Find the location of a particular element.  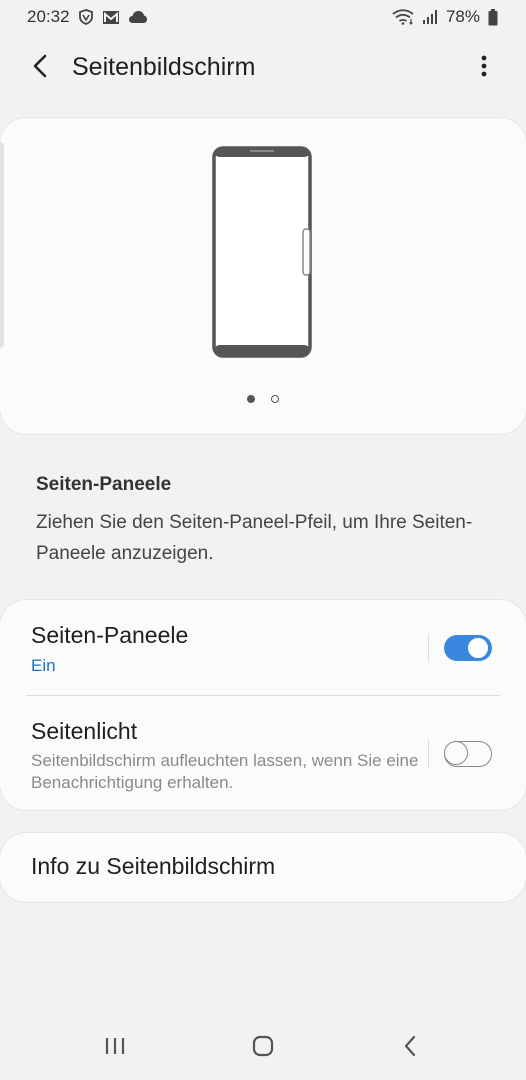

page-indicator is located at coordinates (263, 399).